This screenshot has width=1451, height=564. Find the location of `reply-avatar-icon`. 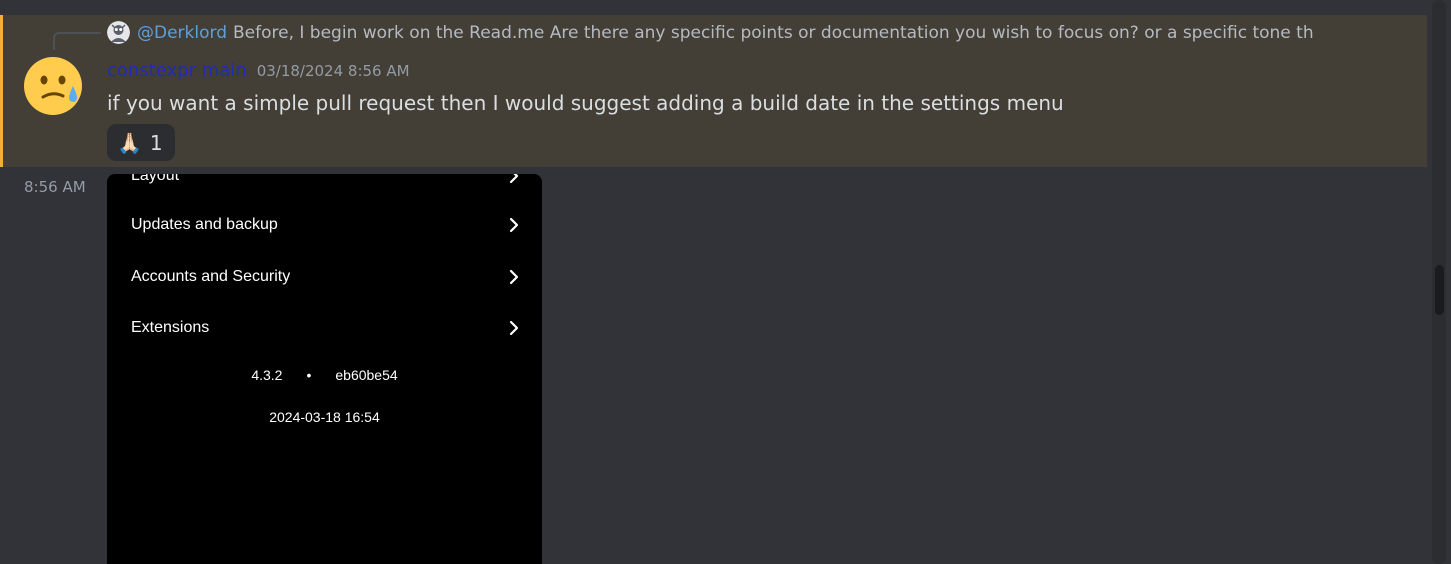

reply-avatar-icon is located at coordinates (118, 32).